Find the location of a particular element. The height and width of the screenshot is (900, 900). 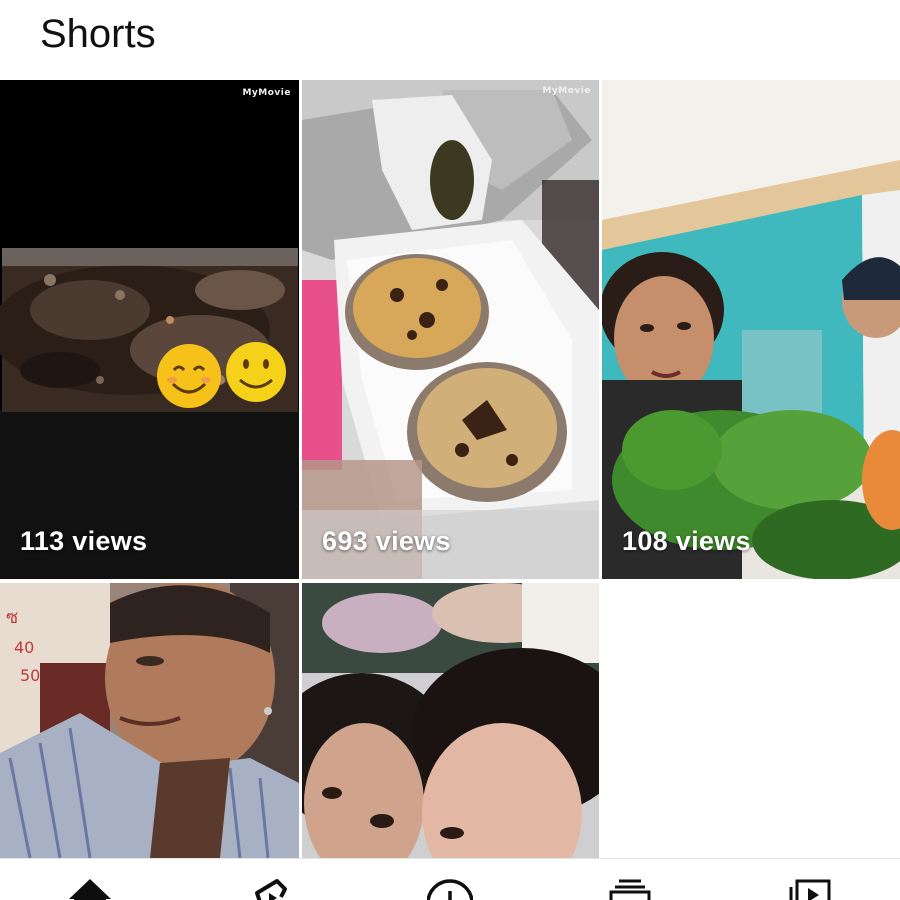

svg-text: 40 is located at coordinates (24, 647).